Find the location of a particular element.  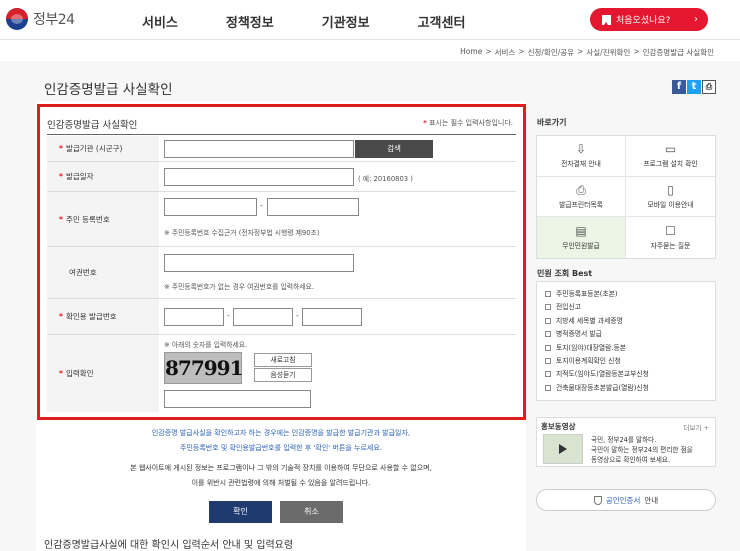

issuer-input is located at coordinates (259, 149).